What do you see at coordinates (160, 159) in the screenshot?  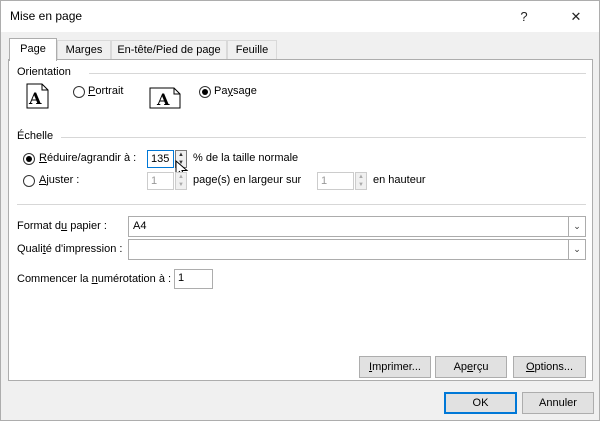 I see `reduce-percent-input: 135` at bounding box center [160, 159].